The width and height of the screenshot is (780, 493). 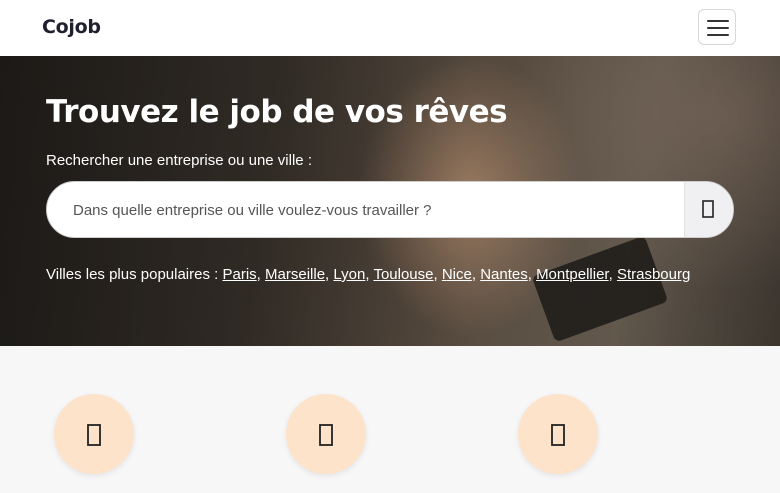 I want to click on search-icon, so click(x=708, y=209).